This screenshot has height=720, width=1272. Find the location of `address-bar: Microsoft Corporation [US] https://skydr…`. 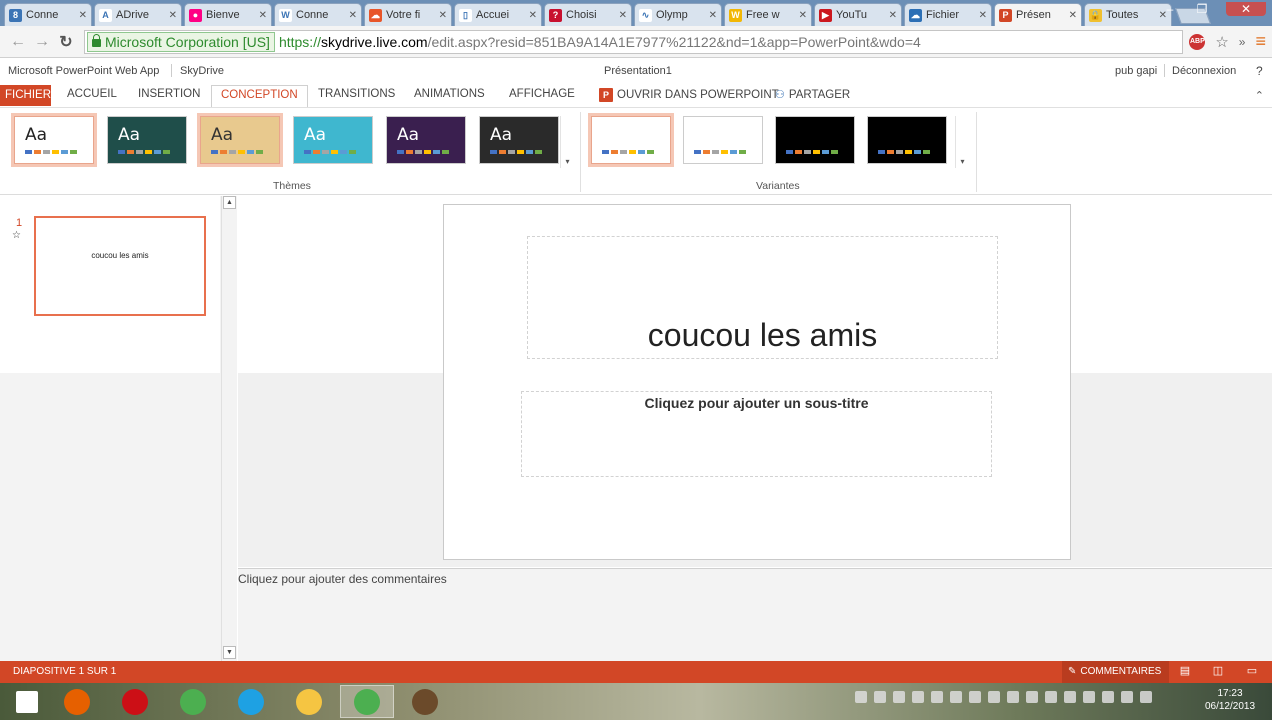

address-bar: Microsoft Corporation [US] https://skydr… is located at coordinates (634, 41).